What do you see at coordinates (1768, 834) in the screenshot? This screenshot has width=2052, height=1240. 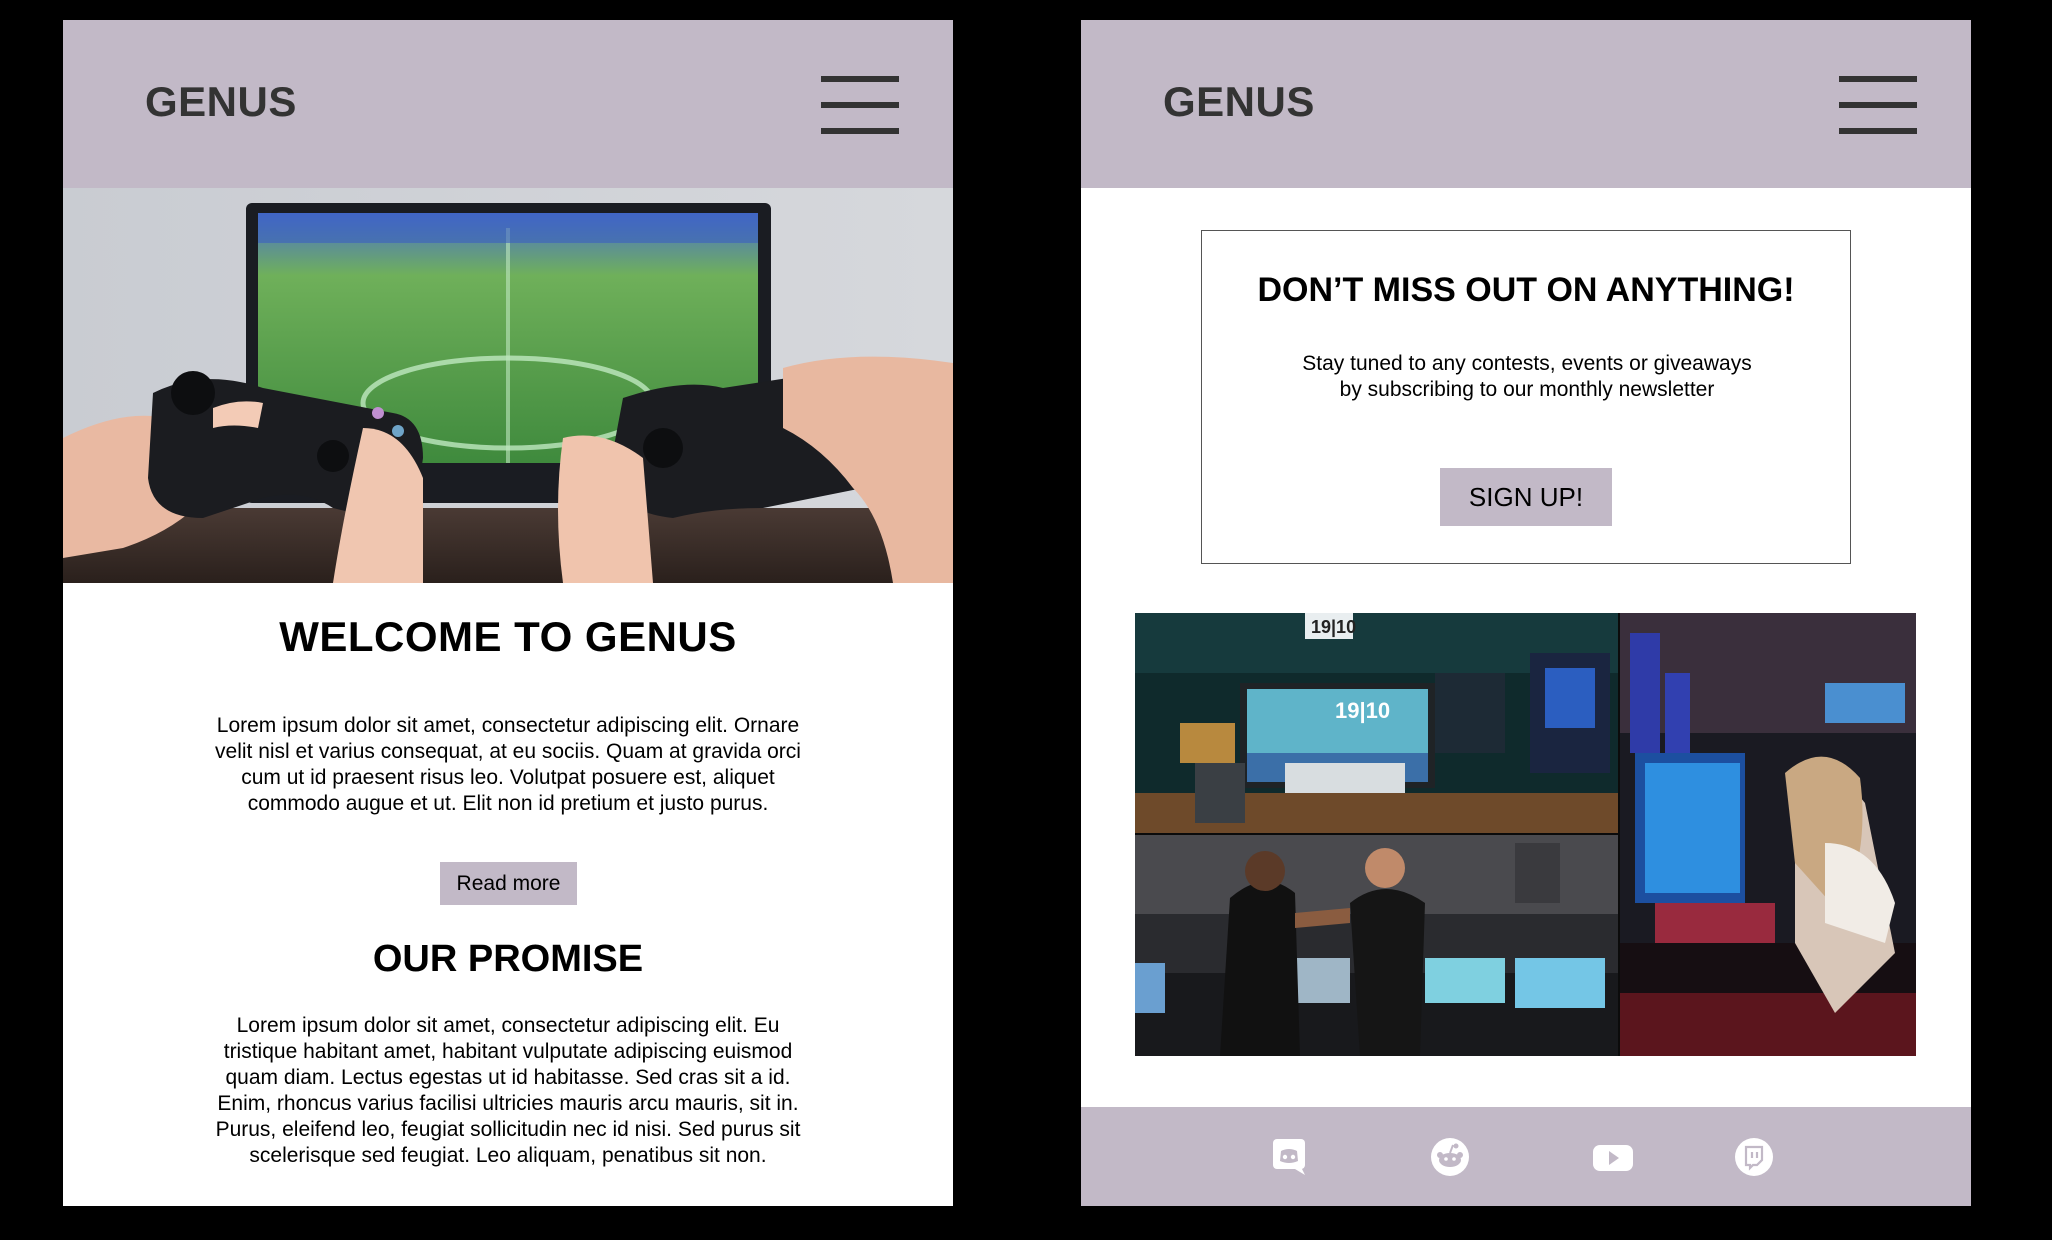 I see `gallery-photo-gamer` at bounding box center [1768, 834].